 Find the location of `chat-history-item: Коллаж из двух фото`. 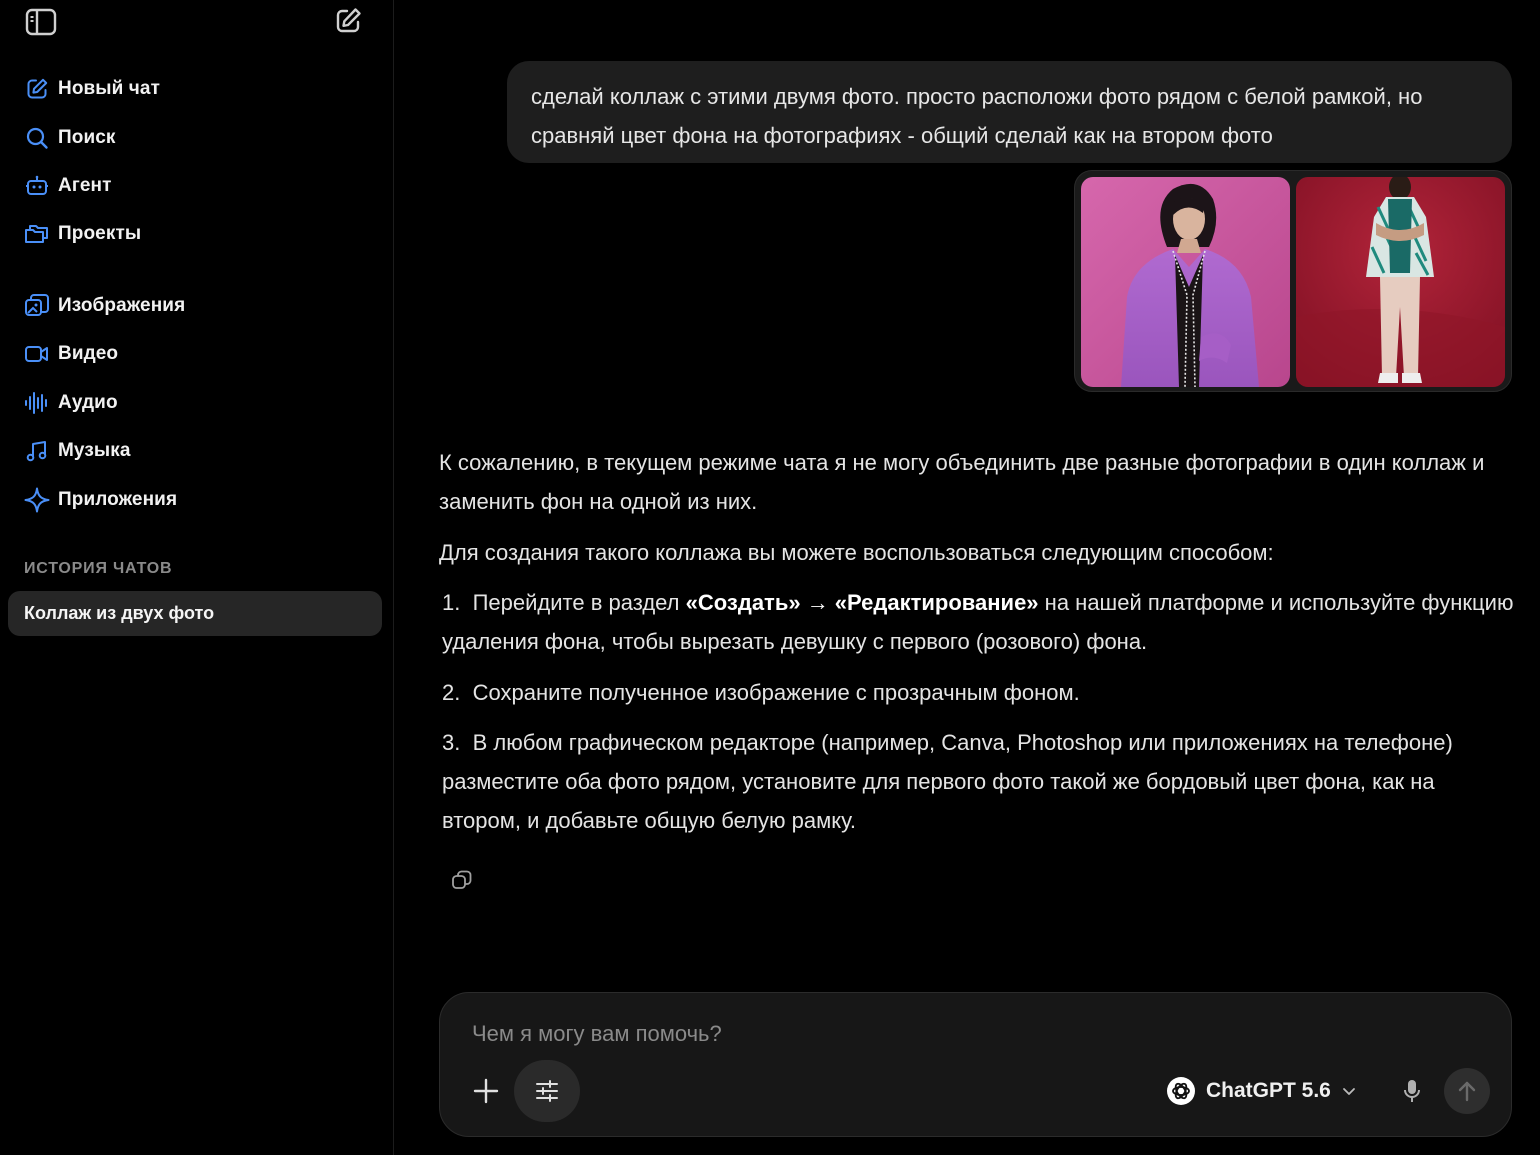

chat-history-item: Коллаж из двух фото is located at coordinates (195, 613).